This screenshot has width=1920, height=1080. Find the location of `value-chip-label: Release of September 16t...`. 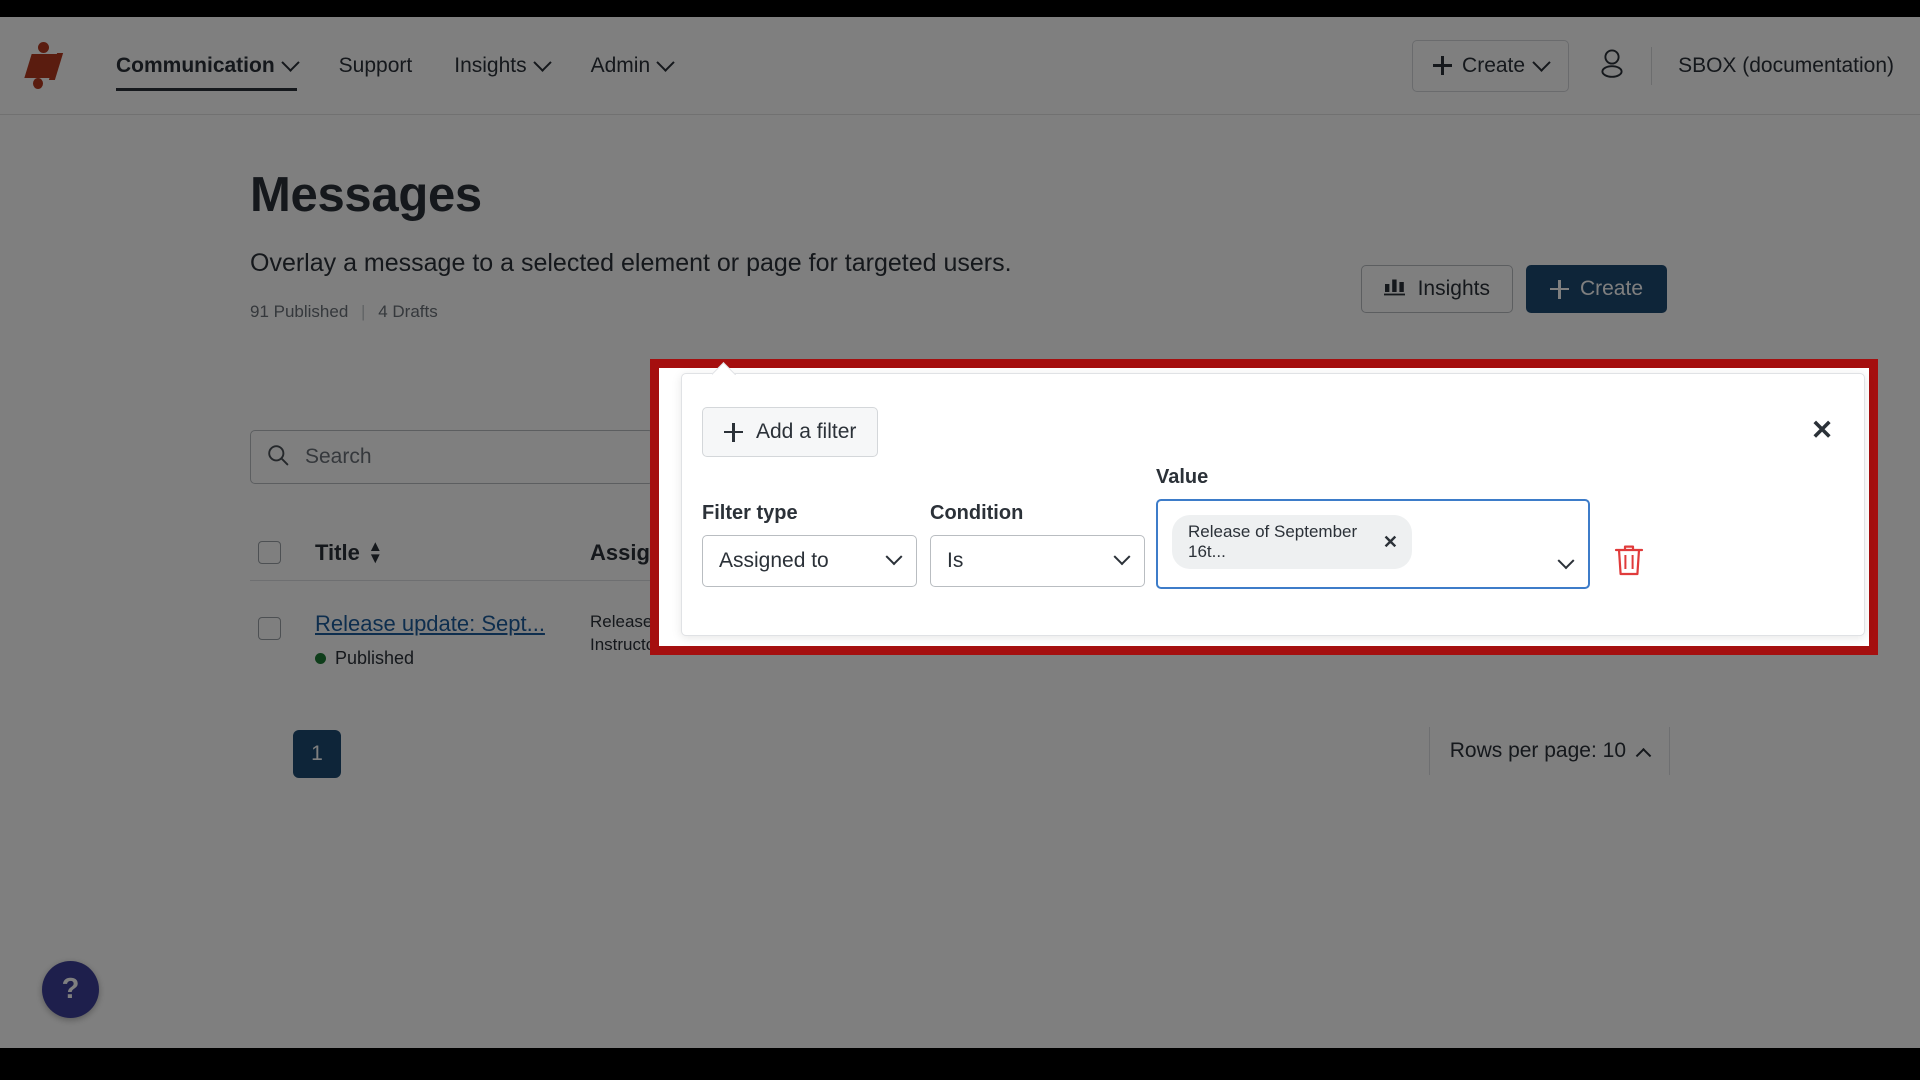

value-chip-label: Release of September 16t... is located at coordinates (1273, 541).